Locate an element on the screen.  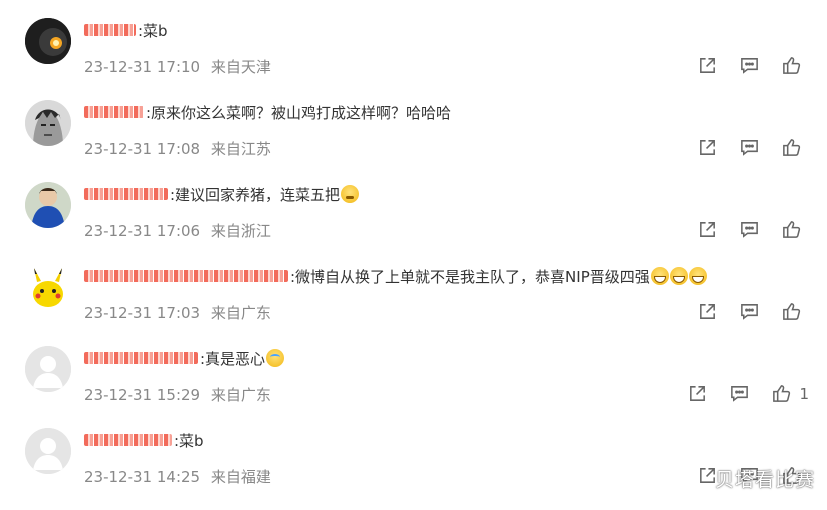
comment-date: 23-12-31 14:25 is located at coordinates (142, 477).